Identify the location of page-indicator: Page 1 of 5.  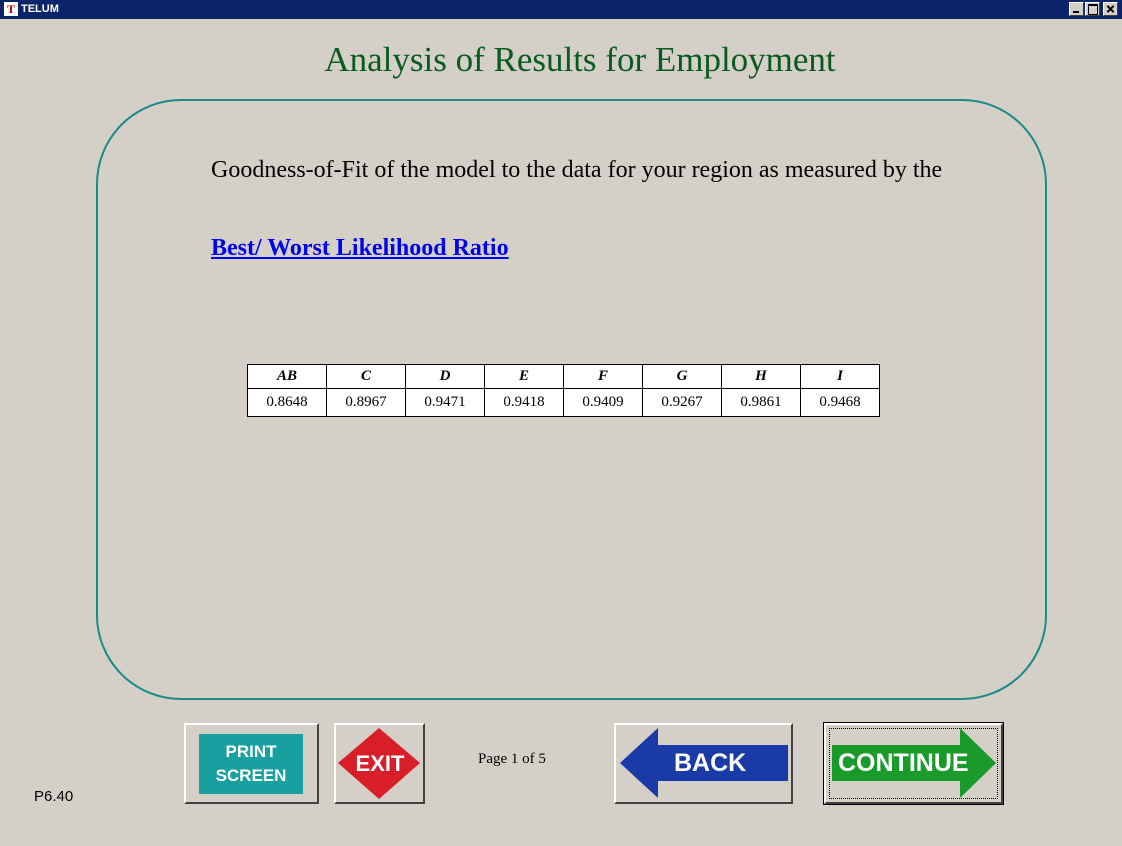
(512, 759).